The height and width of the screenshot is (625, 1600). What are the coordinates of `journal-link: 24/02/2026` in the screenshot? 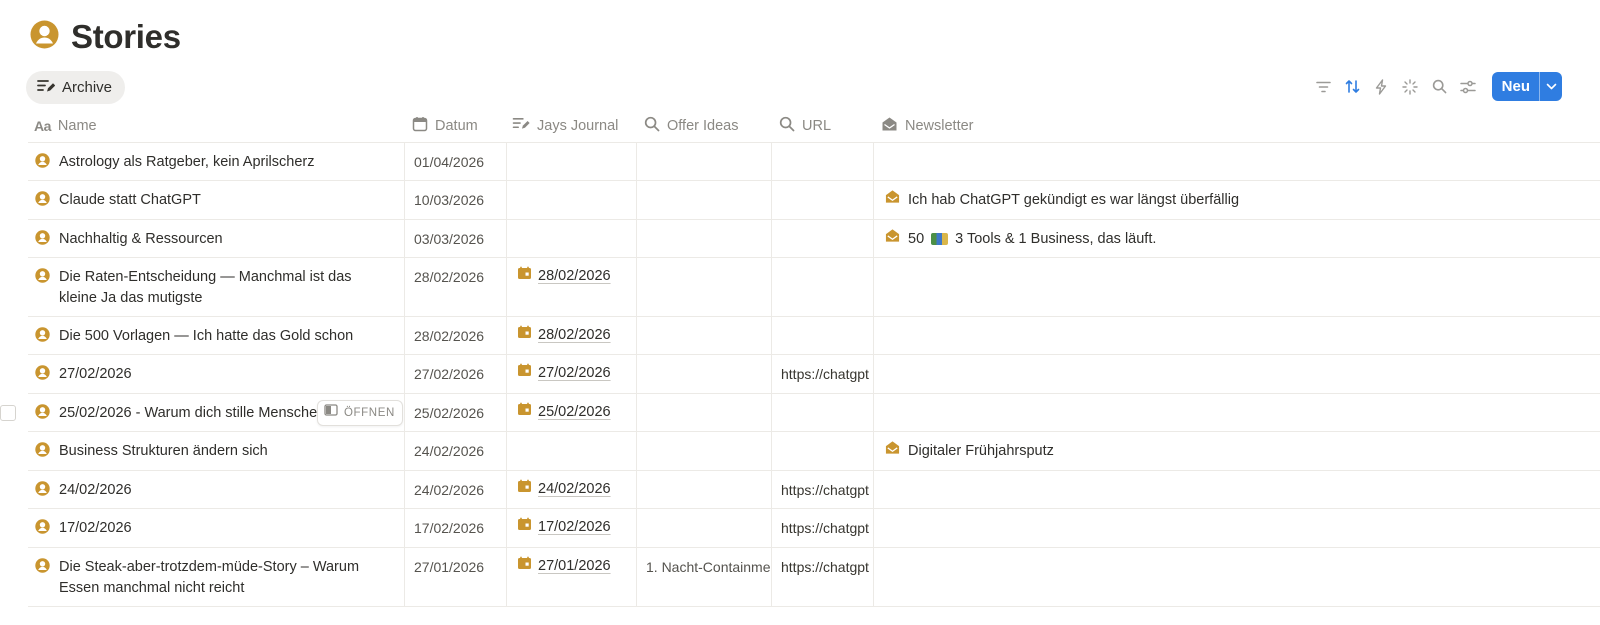 It's located at (564, 489).